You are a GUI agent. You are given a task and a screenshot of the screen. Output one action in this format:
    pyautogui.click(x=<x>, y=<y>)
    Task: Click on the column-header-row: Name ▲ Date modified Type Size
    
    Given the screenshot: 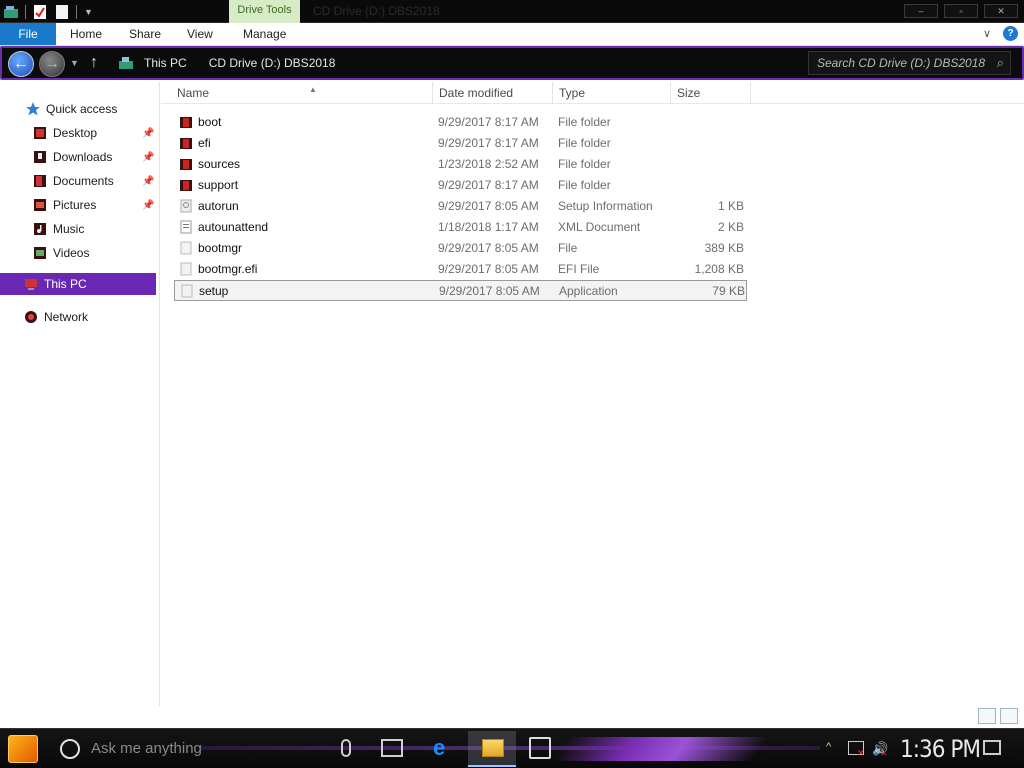 What is the action you would take?
    pyautogui.click(x=592, y=93)
    